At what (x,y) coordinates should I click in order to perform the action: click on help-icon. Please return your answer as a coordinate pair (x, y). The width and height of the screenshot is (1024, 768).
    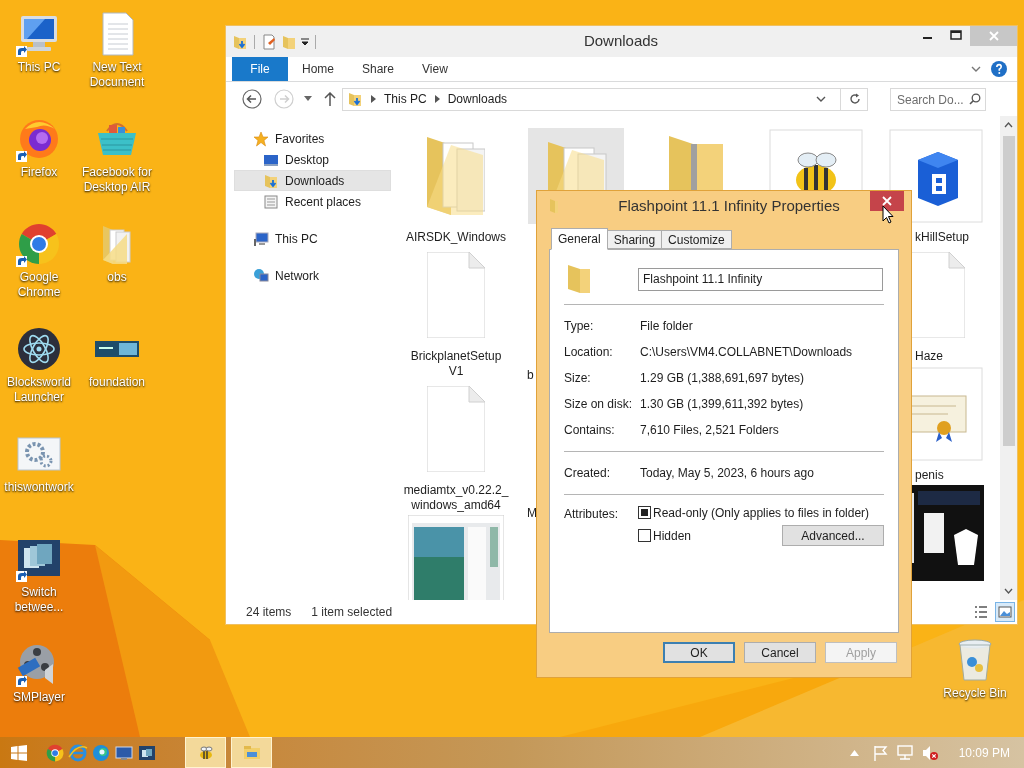
    Looking at the image, I should click on (999, 69).